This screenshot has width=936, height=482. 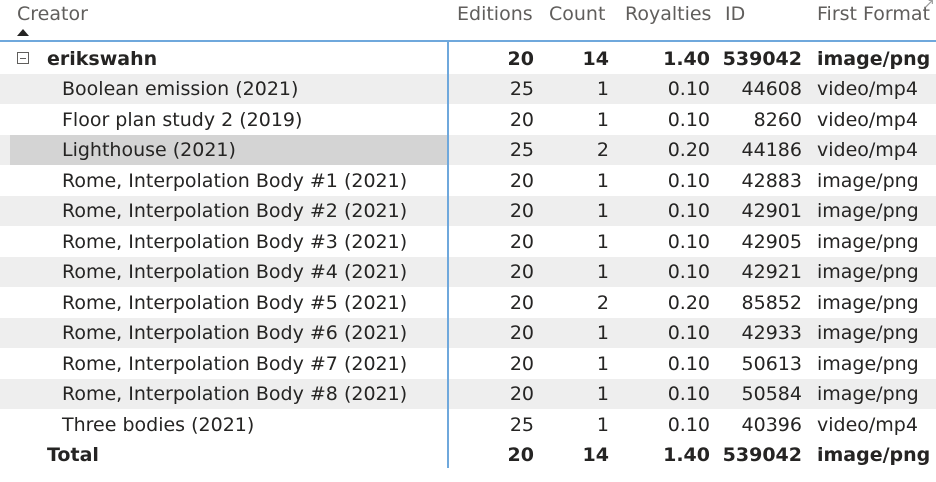 What do you see at coordinates (771, 180) in the screenshot?
I see `row-id: 42883` at bounding box center [771, 180].